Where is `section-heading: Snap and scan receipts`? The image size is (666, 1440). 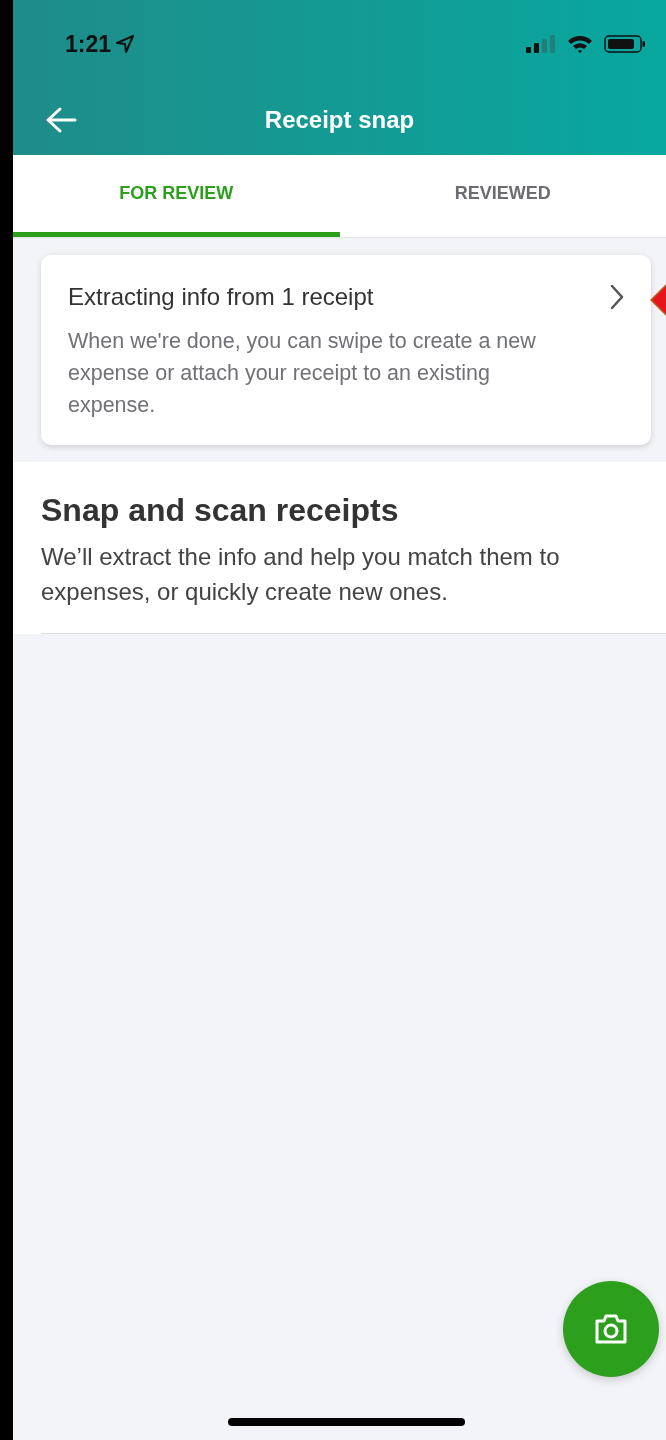 section-heading: Snap and scan receipts is located at coordinates (220, 510).